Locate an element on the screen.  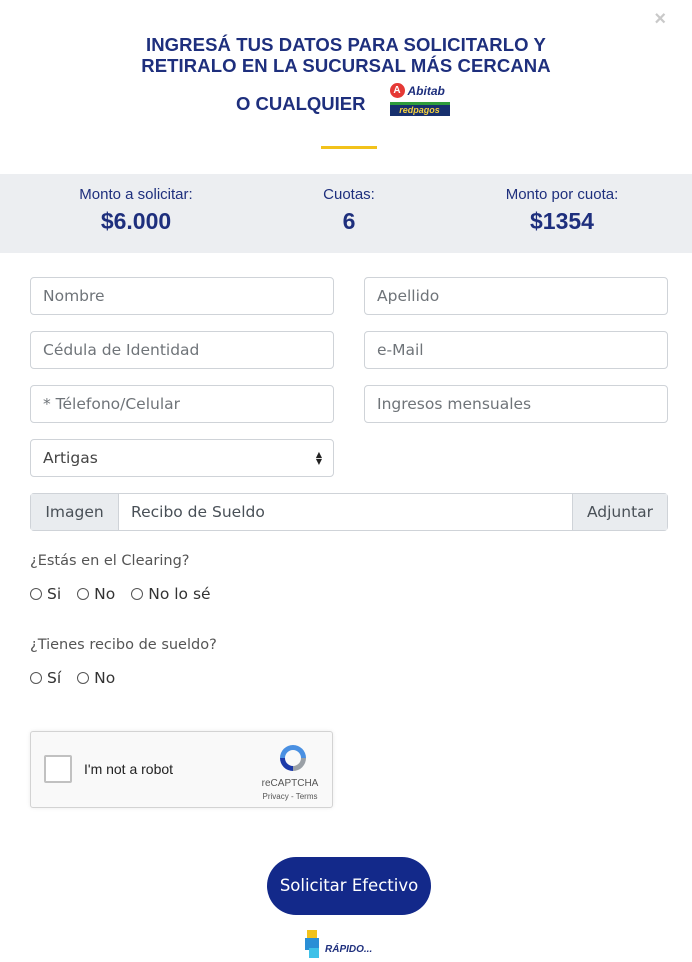
recaptcha-terms-link: Privacy - Terms is located at coordinates (290, 796).